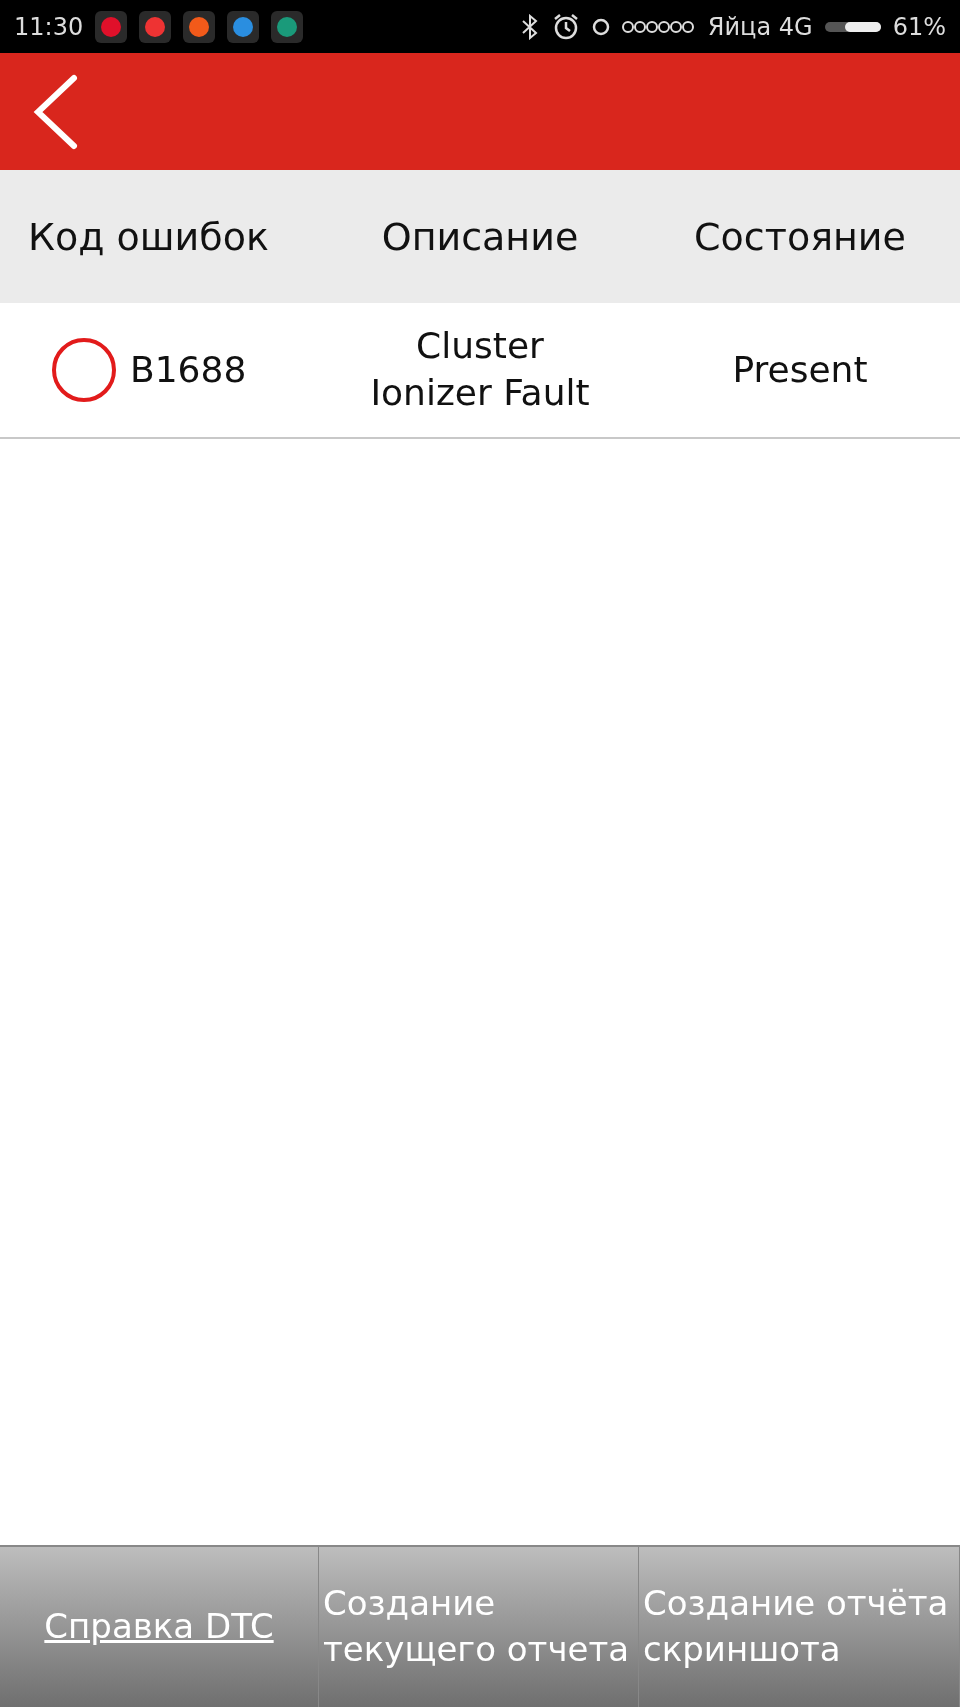 The width and height of the screenshot is (960, 1707). Describe the element at coordinates (799, 1627) in the screenshot. I see `report-button: Создание отчёта скриншота` at that location.